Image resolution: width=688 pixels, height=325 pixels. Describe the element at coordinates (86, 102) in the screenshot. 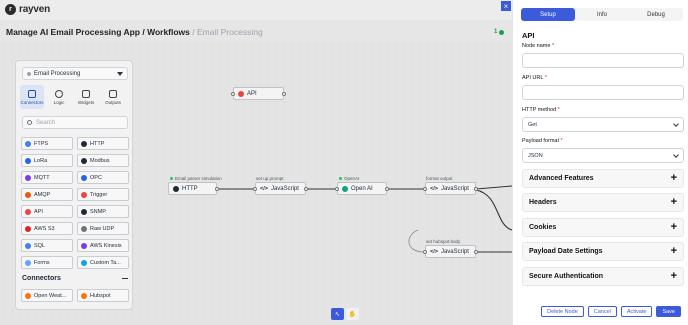

I see `tab-label: Widgets` at that location.